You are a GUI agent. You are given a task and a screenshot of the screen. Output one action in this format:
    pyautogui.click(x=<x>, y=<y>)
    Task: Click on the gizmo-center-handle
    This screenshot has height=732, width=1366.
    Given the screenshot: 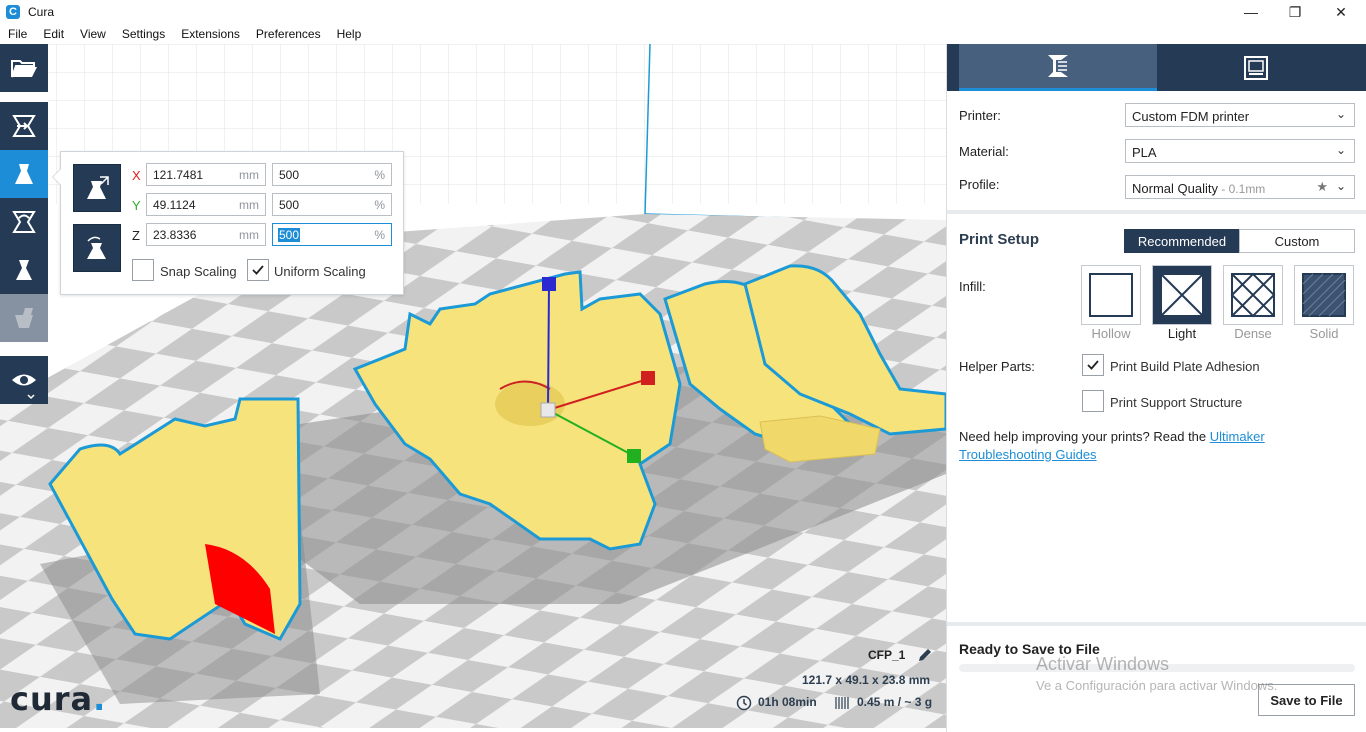 What is the action you would take?
    pyautogui.click(x=548, y=410)
    